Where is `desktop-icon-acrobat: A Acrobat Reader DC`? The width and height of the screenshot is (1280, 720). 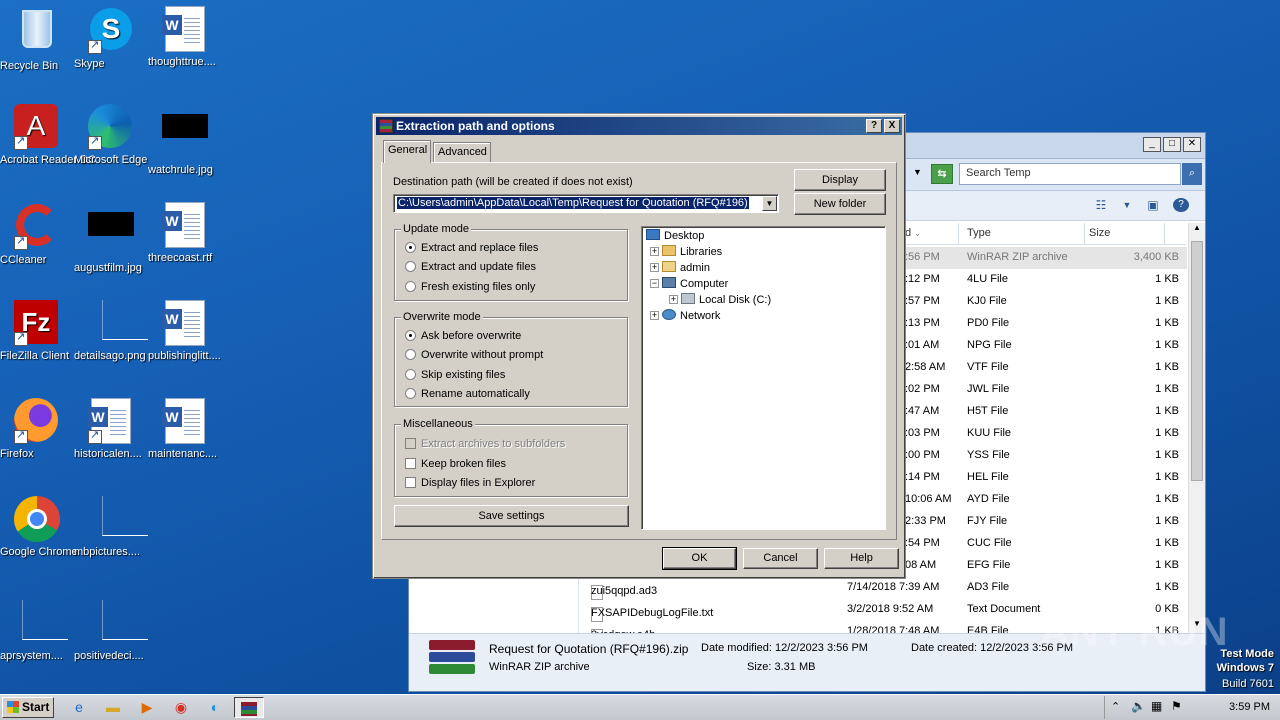
desktop-icon-acrobat: A Acrobat Reader DC is located at coordinates (48, 135).